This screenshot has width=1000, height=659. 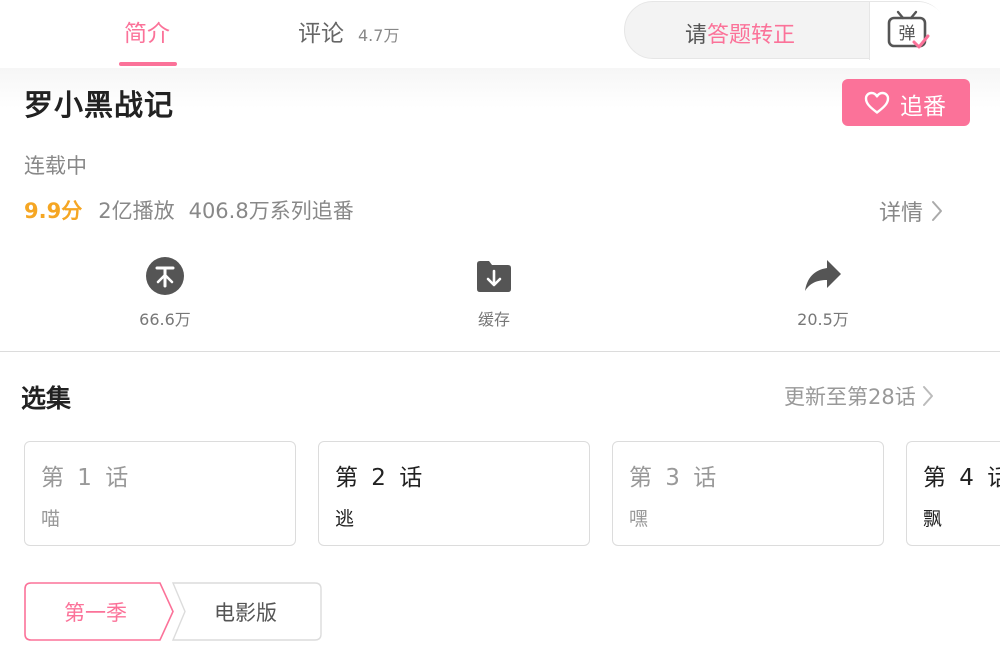 I want to click on heart-icon, so click(x=877, y=102).